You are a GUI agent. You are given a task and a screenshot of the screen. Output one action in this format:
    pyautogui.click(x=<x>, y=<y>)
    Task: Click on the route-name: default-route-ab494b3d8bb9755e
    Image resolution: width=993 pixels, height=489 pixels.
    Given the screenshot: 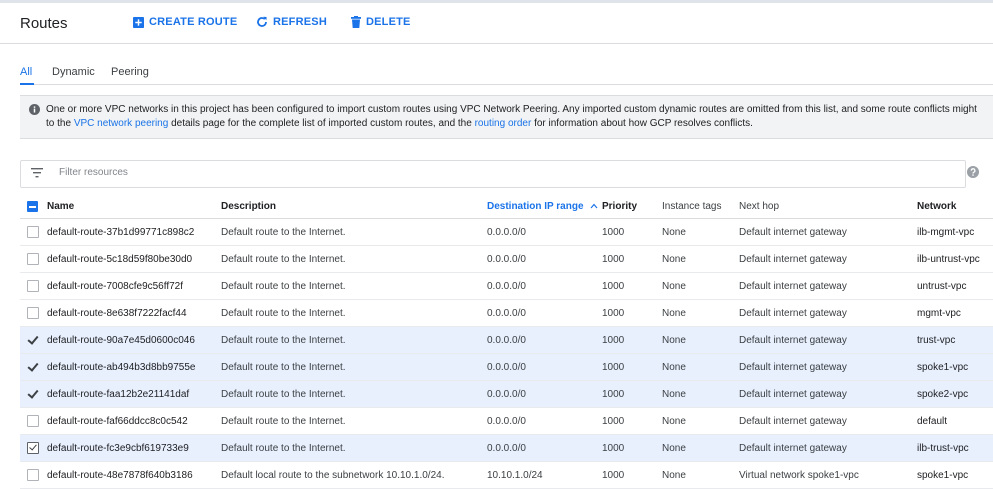 What is the action you would take?
    pyautogui.click(x=134, y=367)
    